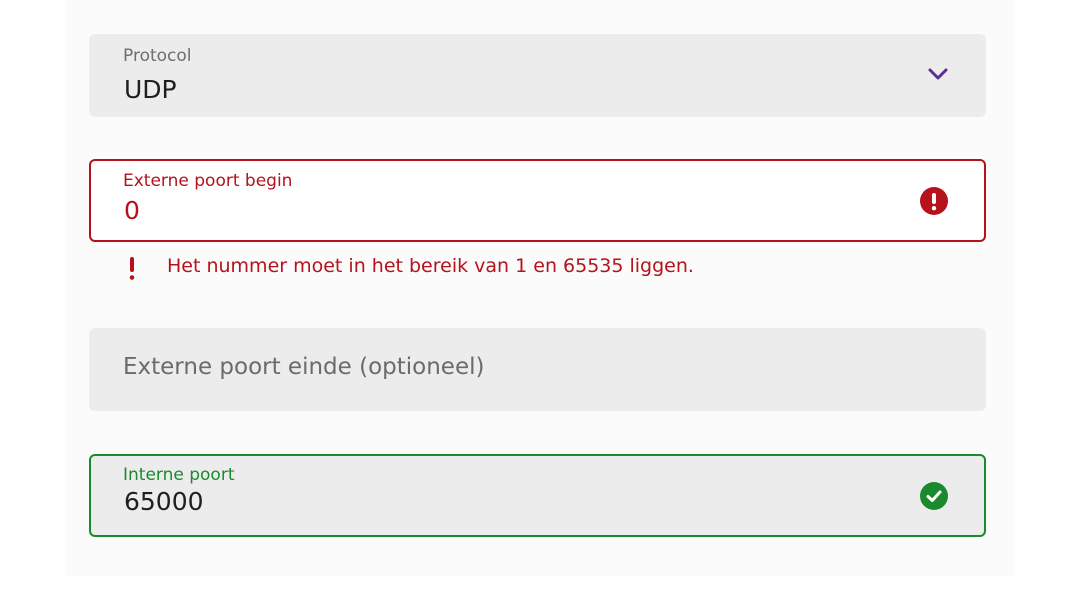  I want to click on external-port-begin-field: Externe poort begin 0, so click(537, 200).